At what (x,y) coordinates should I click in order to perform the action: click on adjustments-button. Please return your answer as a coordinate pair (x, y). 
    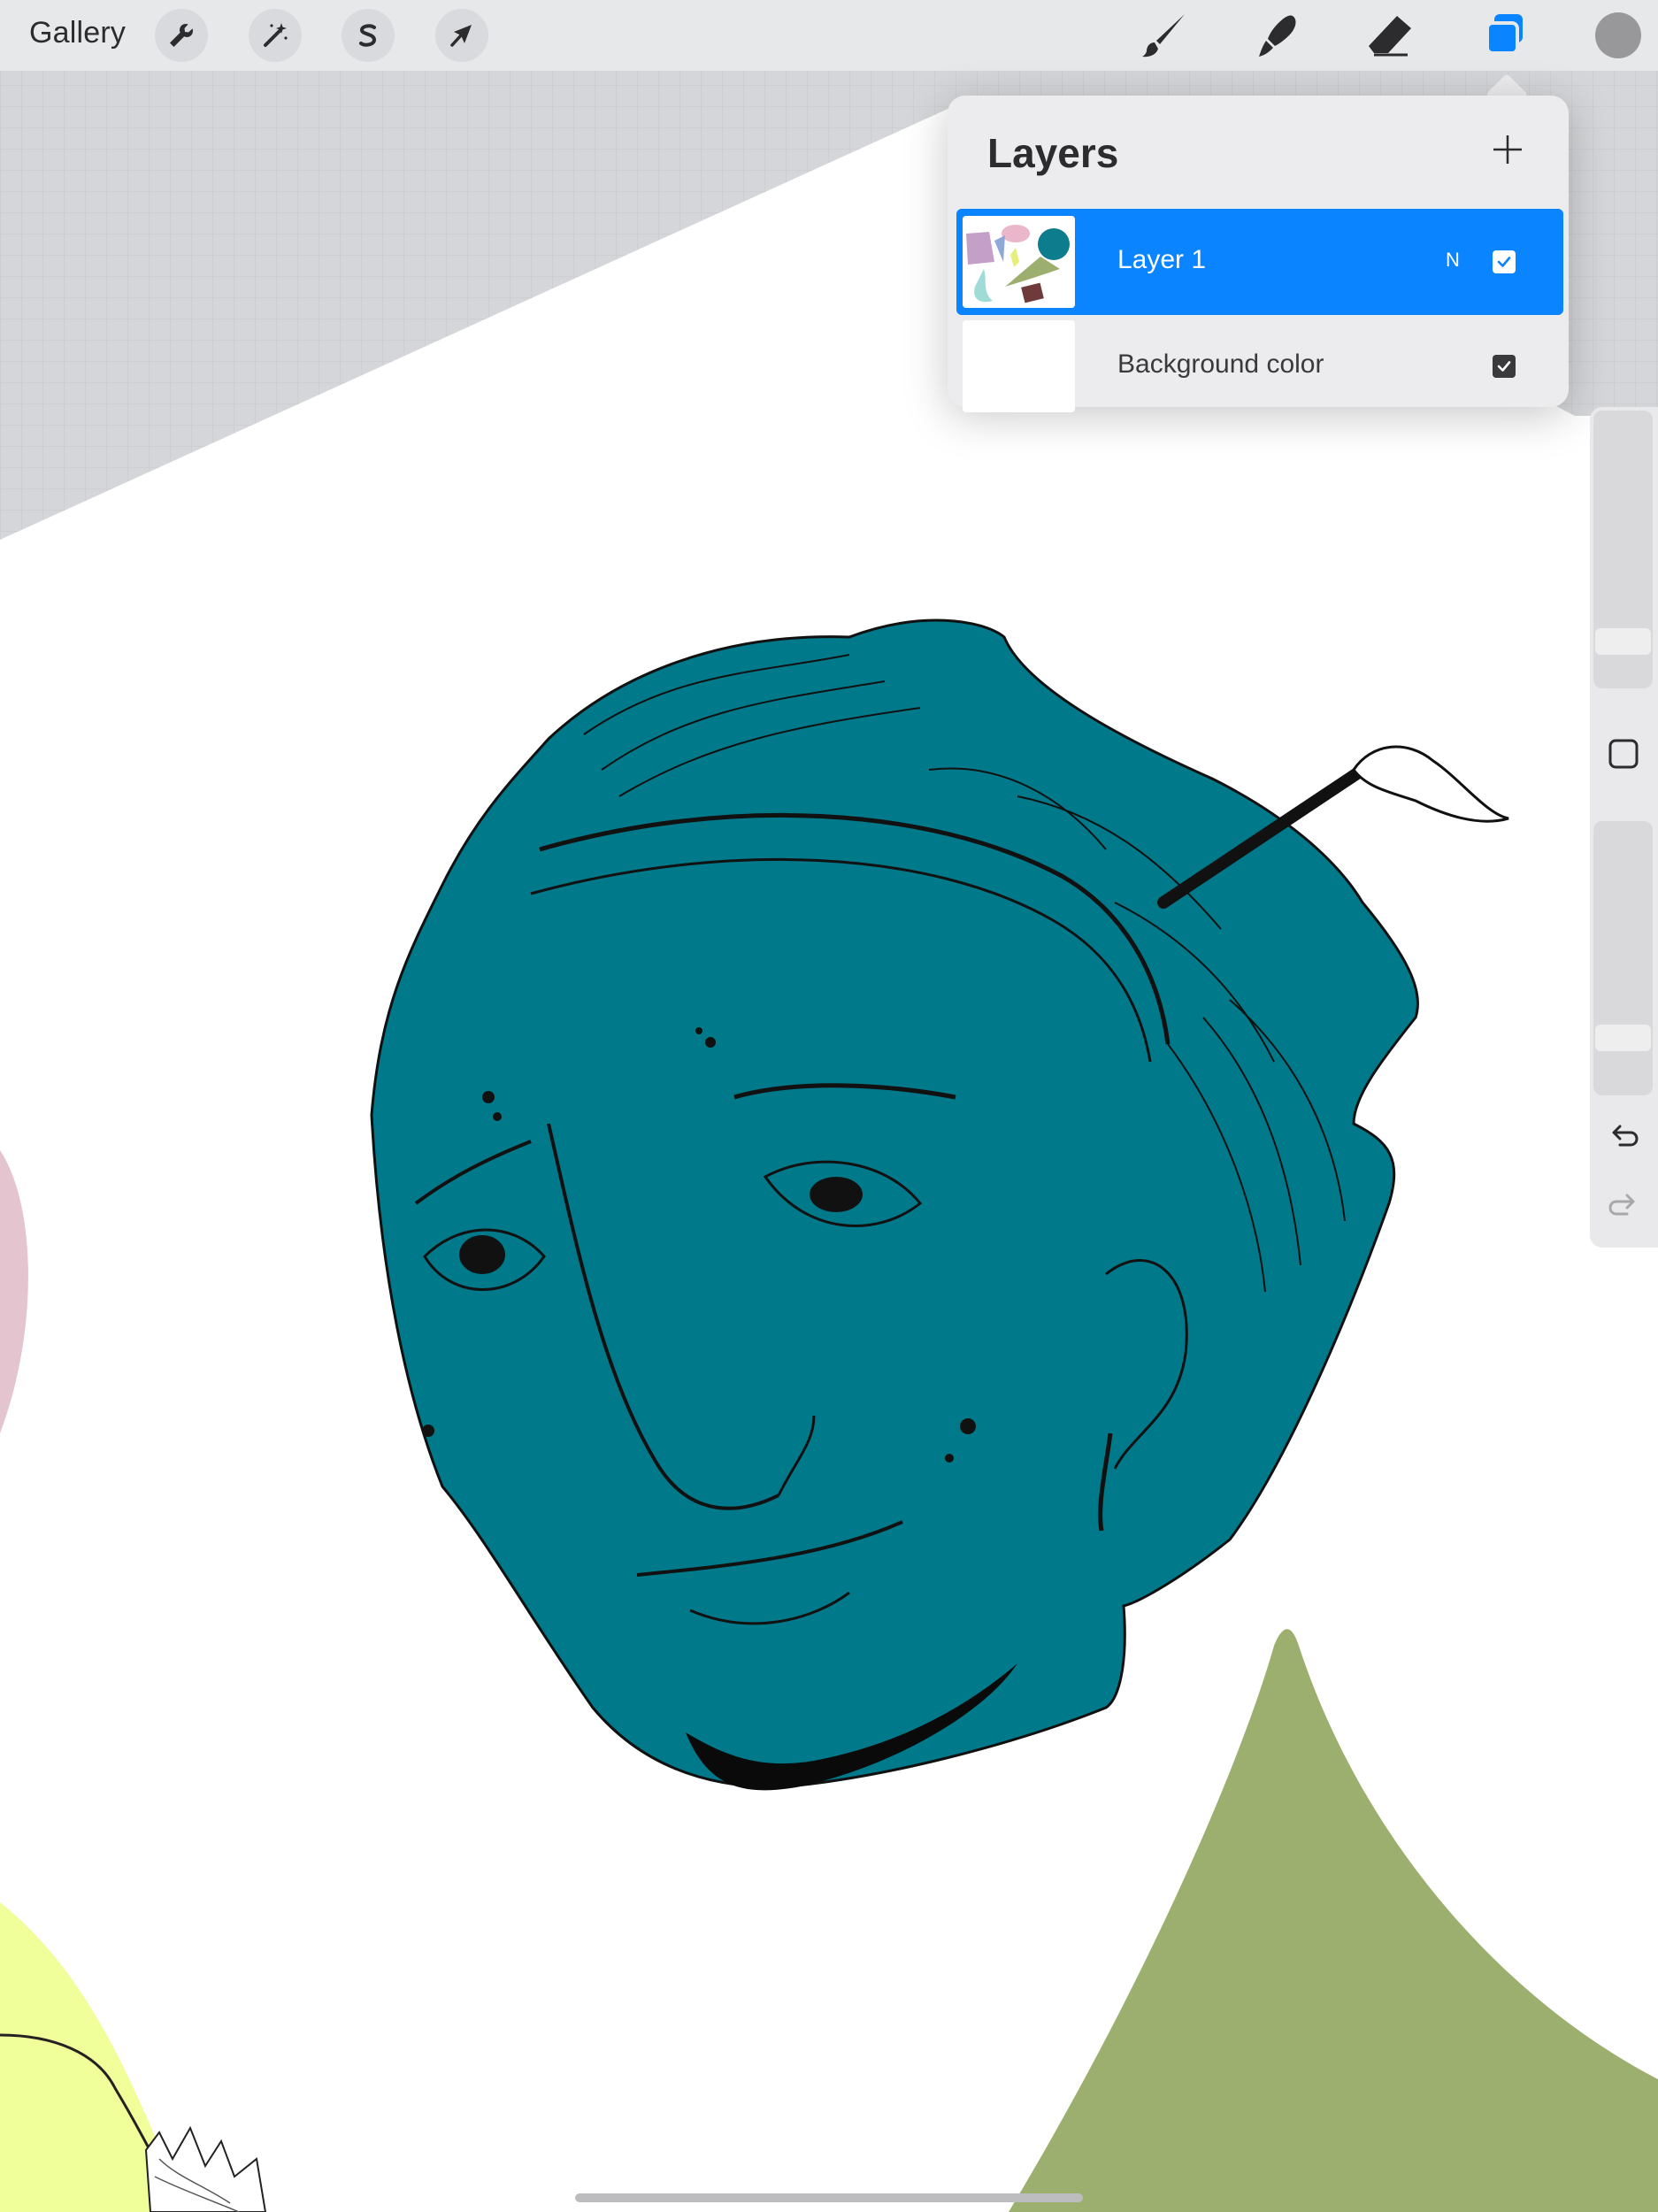
    Looking at the image, I should click on (276, 36).